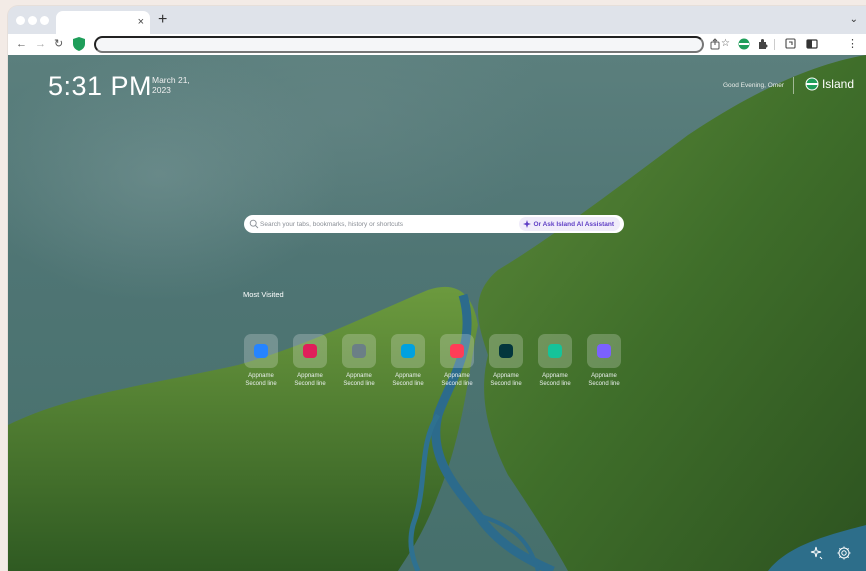 The image size is (866, 571). I want to click on chat-bubble-icon, so click(604, 351).